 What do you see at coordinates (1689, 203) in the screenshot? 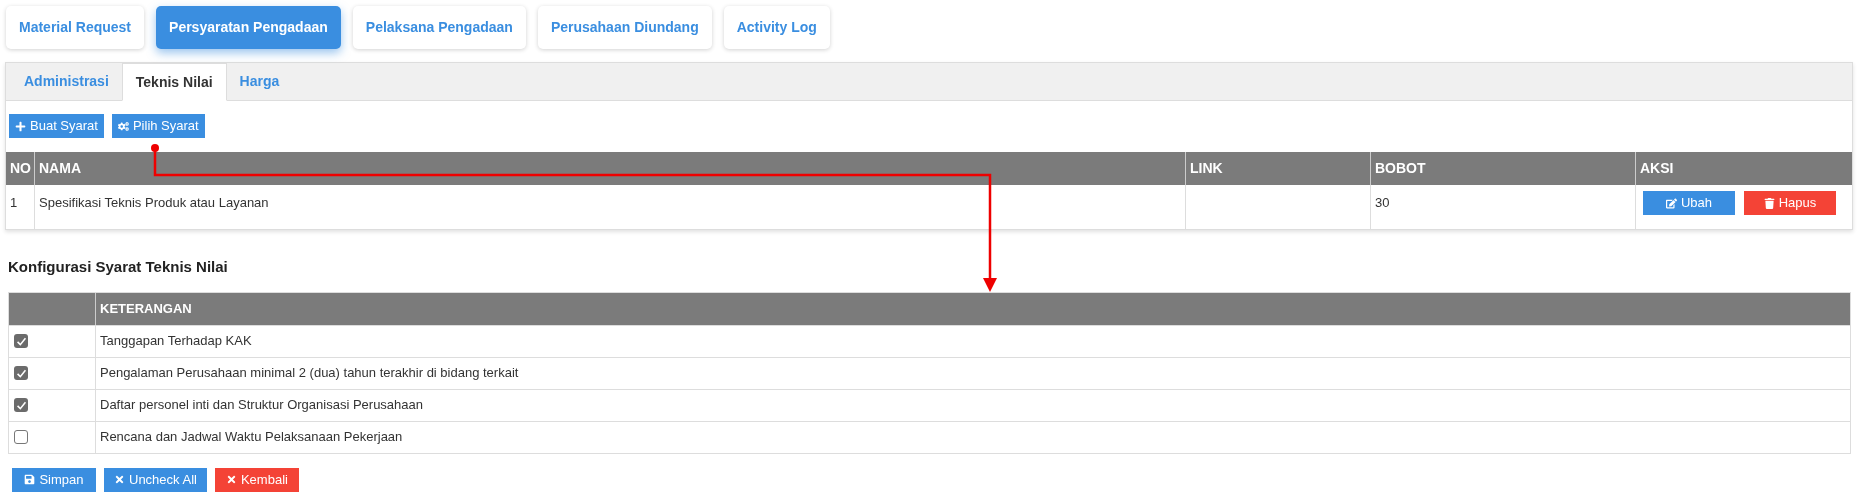
I see `edit-button: Ubah` at bounding box center [1689, 203].